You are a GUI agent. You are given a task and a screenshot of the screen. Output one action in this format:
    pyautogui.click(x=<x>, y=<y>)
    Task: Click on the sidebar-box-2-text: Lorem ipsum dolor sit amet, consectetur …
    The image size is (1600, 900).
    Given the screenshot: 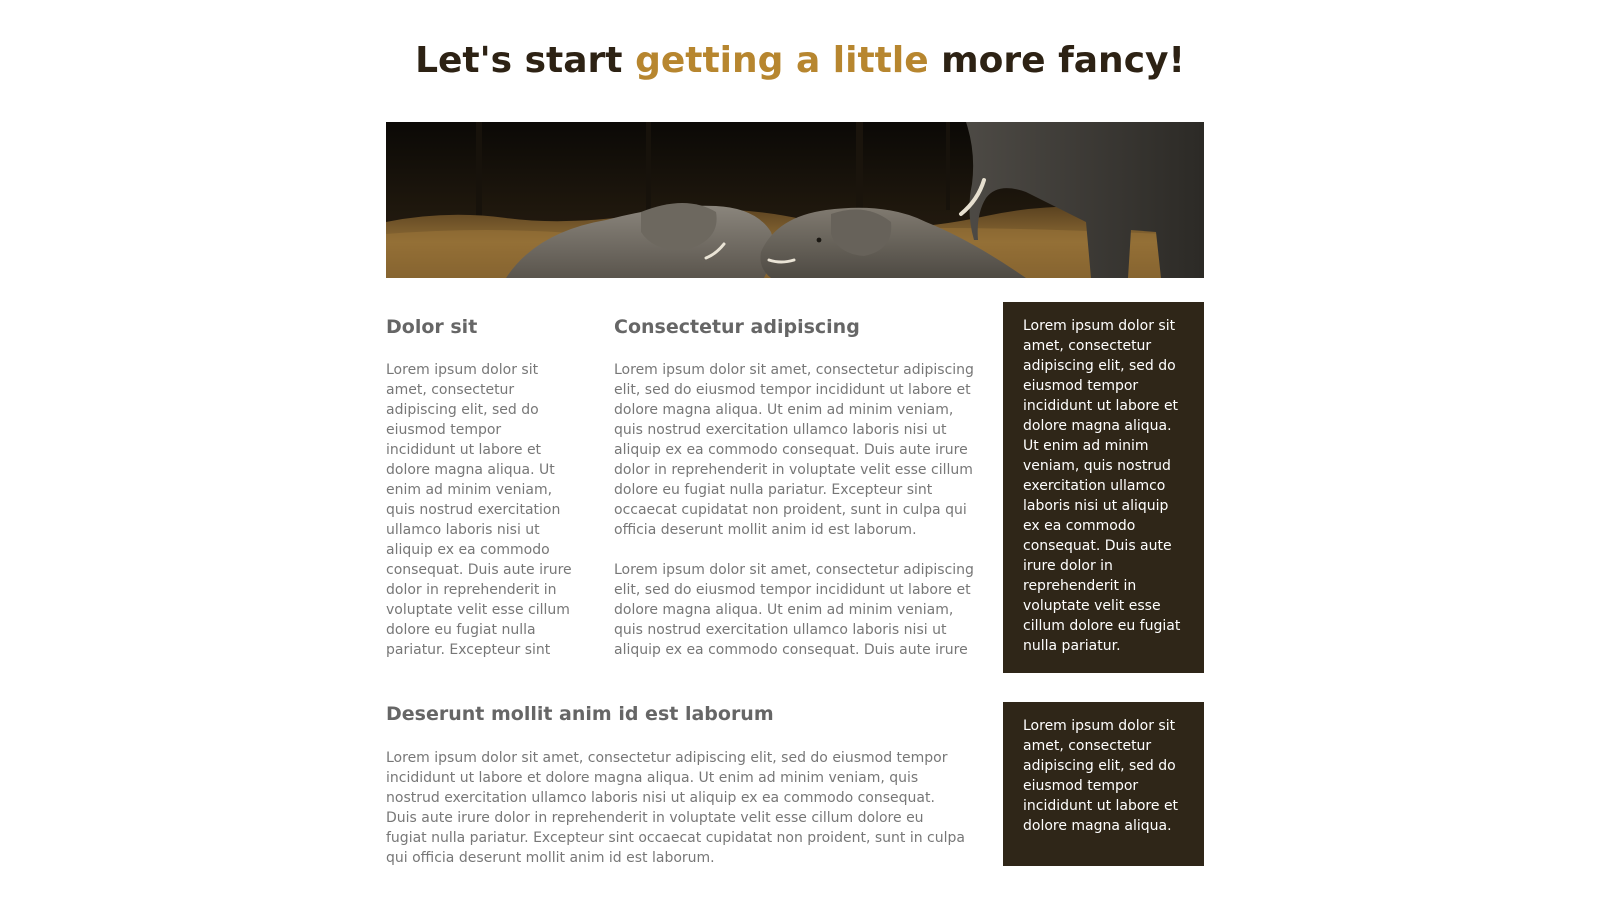 What is the action you would take?
    pyautogui.click(x=1101, y=776)
    